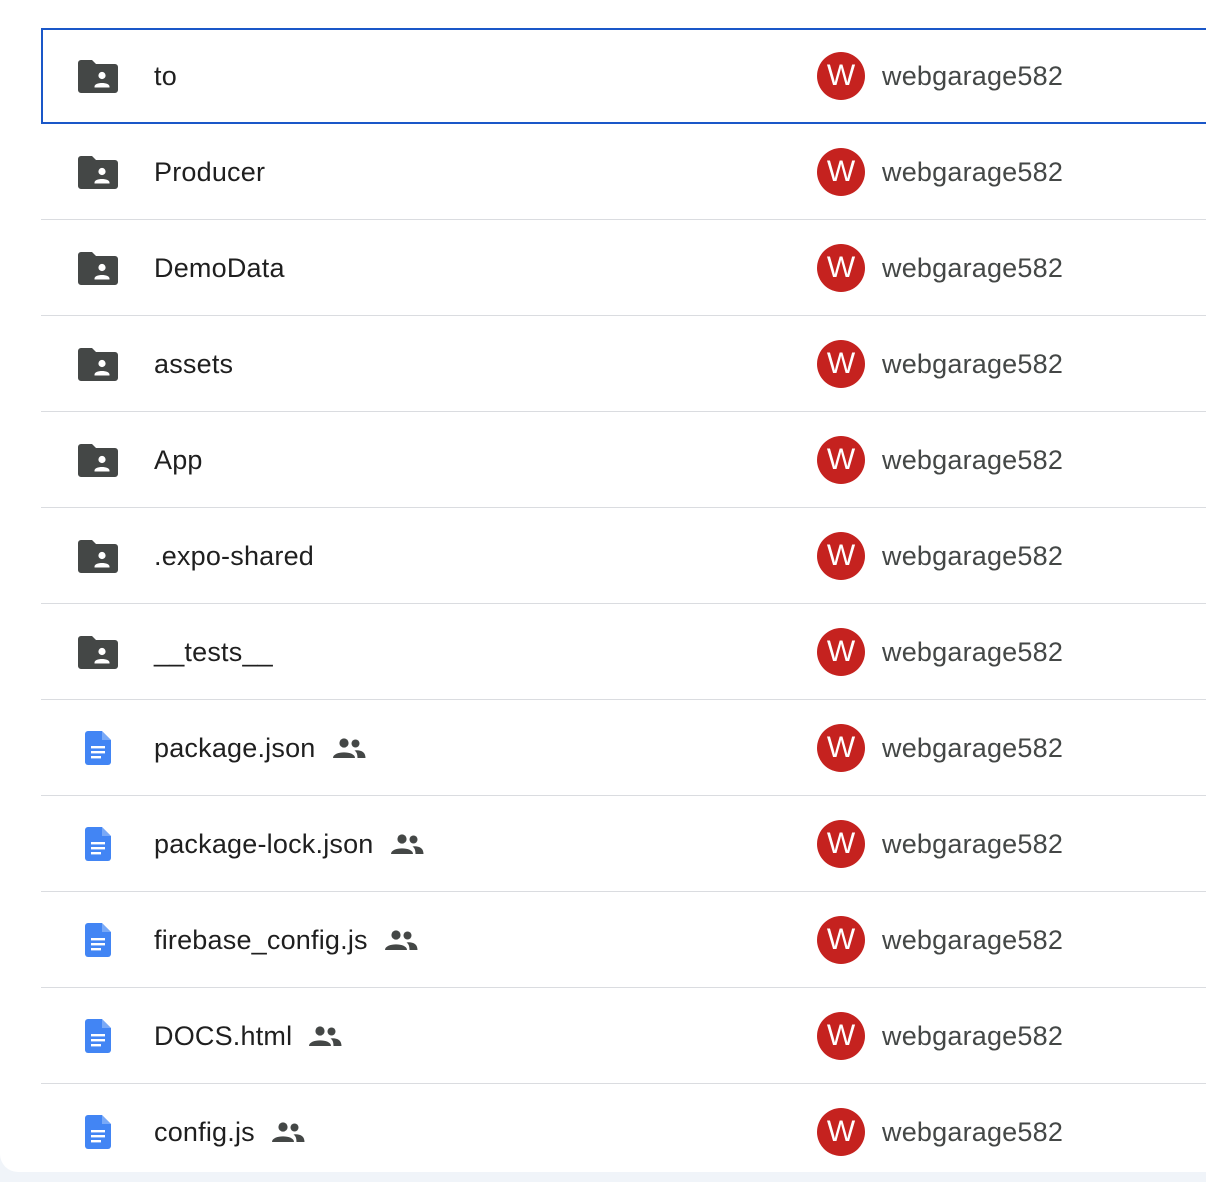 The height and width of the screenshot is (1182, 1206). I want to click on file-name-cell: firebase_config.js, so click(286, 940).